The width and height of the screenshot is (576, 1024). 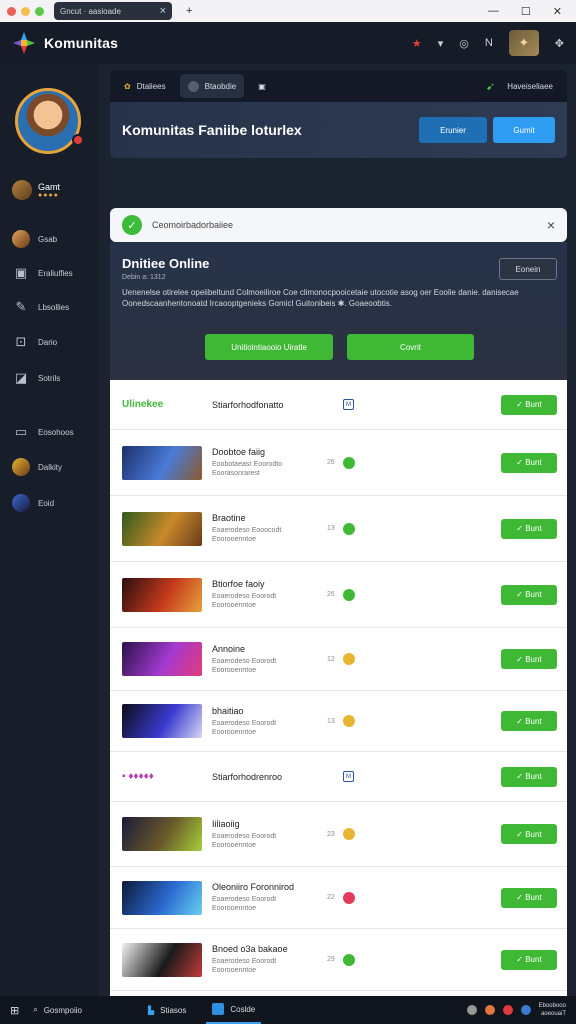 I want to click on hero-secondary-button: Erunier, so click(x=453, y=130).